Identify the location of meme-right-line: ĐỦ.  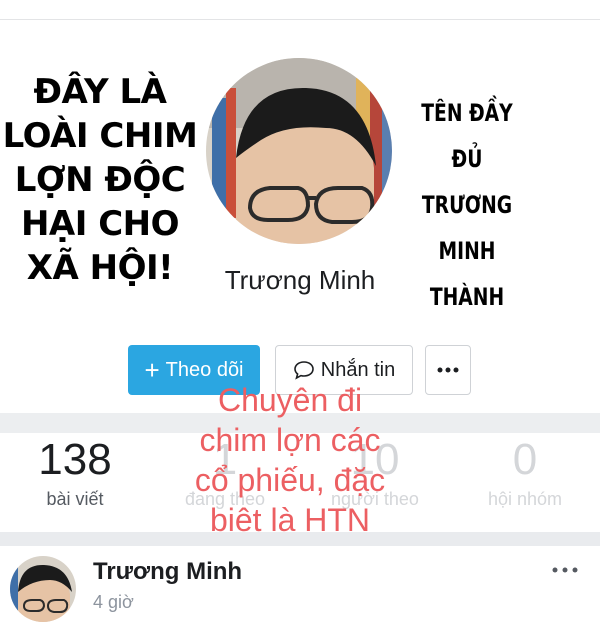
(467, 159).